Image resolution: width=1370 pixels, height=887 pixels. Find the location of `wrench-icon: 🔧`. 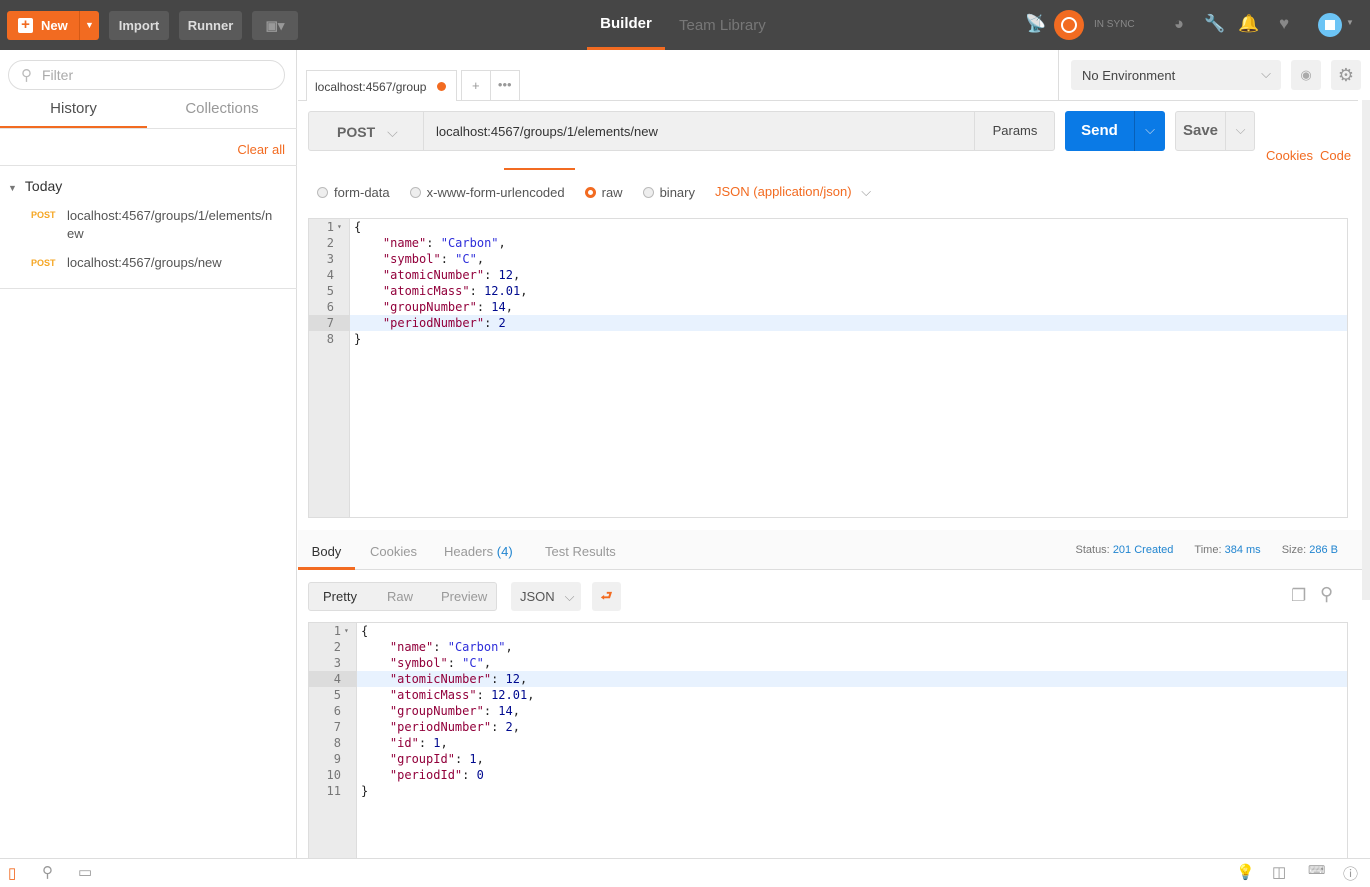

wrench-icon: 🔧 is located at coordinates (1214, 24).